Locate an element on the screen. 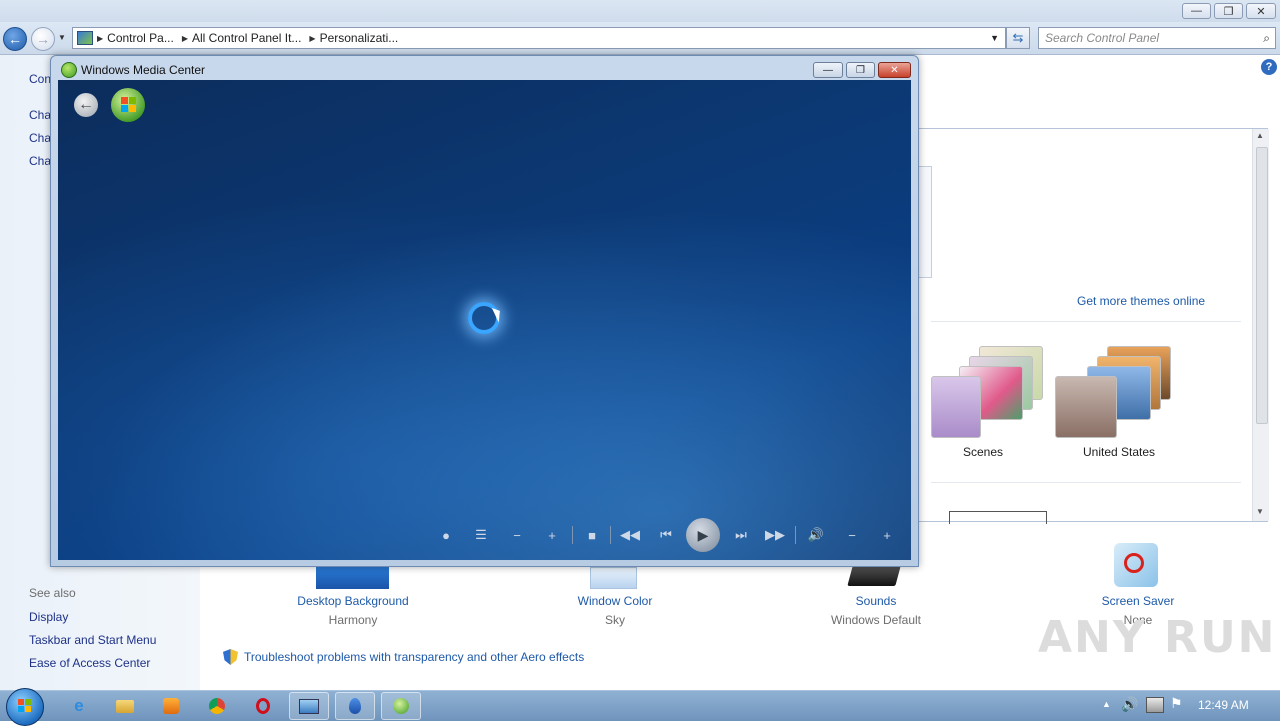 The height and width of the screenshot is (726, 1280). screen-saver-icon is located at coordinates (1136, 565).